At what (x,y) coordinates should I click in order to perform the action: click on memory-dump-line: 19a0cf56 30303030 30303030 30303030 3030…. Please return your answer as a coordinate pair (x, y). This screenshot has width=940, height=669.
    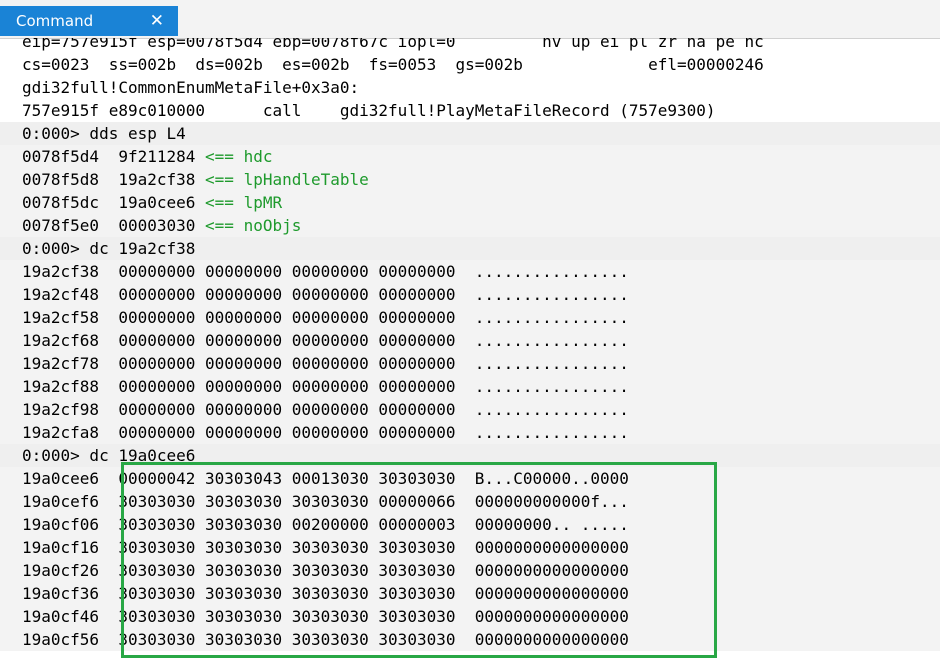
    Looking at the image, I should click on (470, 639).